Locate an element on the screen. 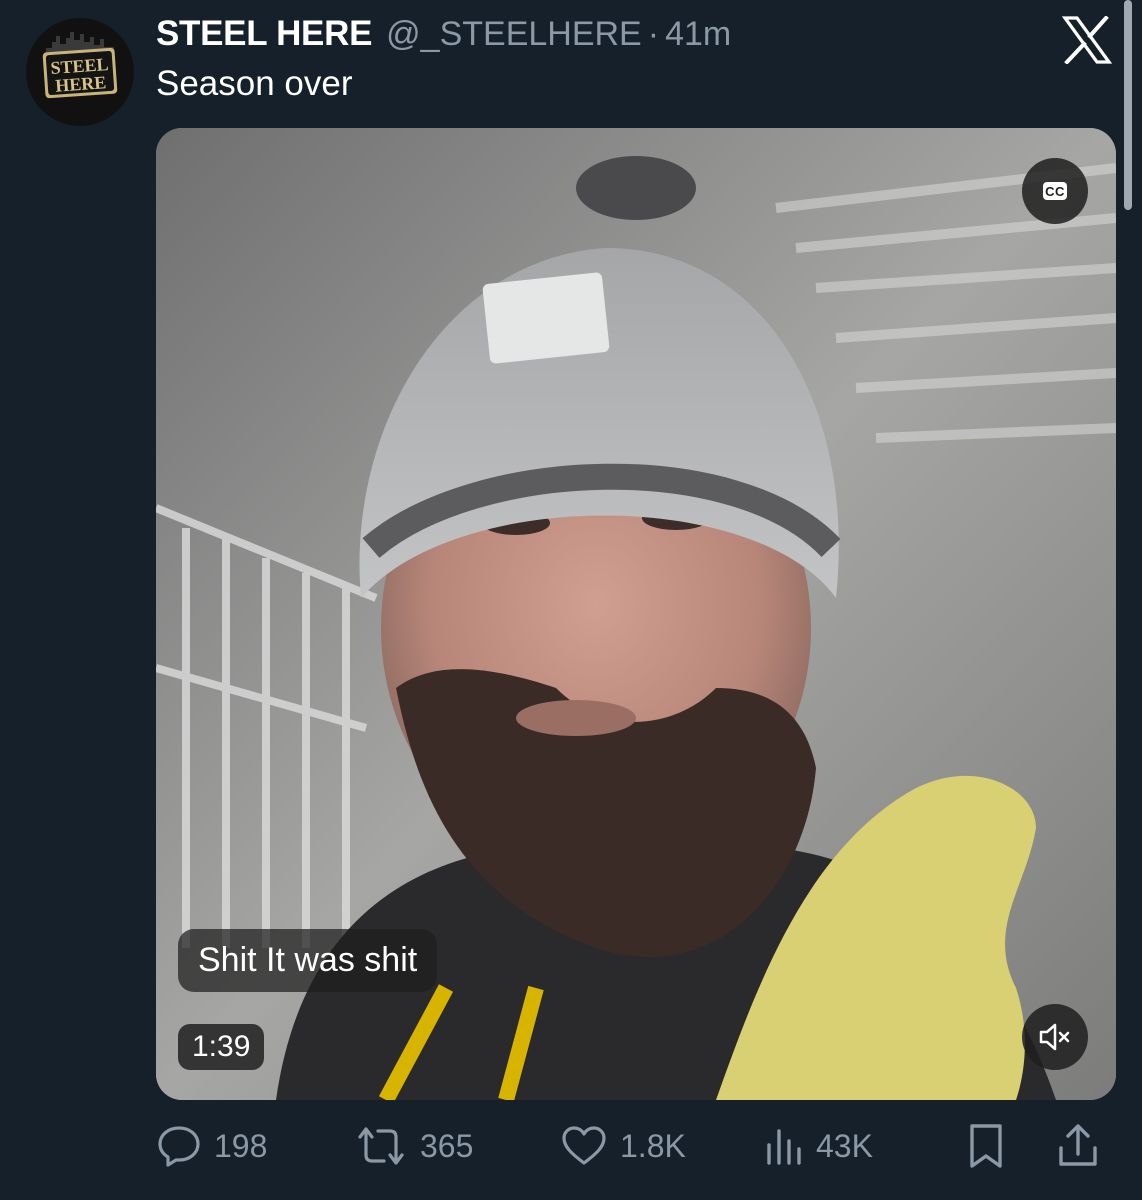 Image resolution: width=1142 pixels, height=1200 pixels. views-button: 43K is located at coordinates (818, 1146).